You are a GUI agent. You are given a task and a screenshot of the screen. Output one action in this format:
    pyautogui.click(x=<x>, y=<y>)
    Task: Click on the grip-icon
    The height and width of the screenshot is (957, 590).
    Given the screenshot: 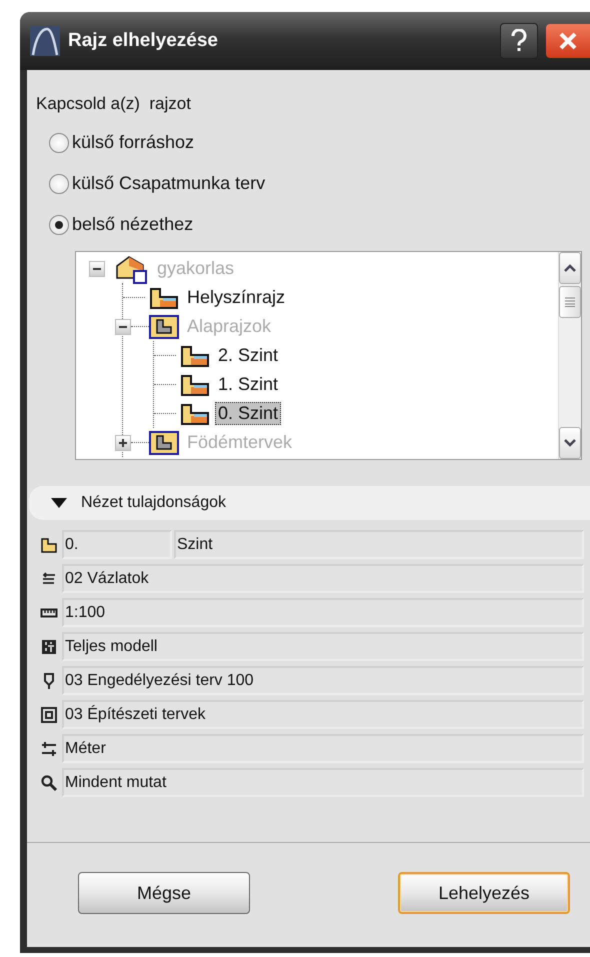 What is the action you would take?
    pyautogui.click(x=570, y=302)
    